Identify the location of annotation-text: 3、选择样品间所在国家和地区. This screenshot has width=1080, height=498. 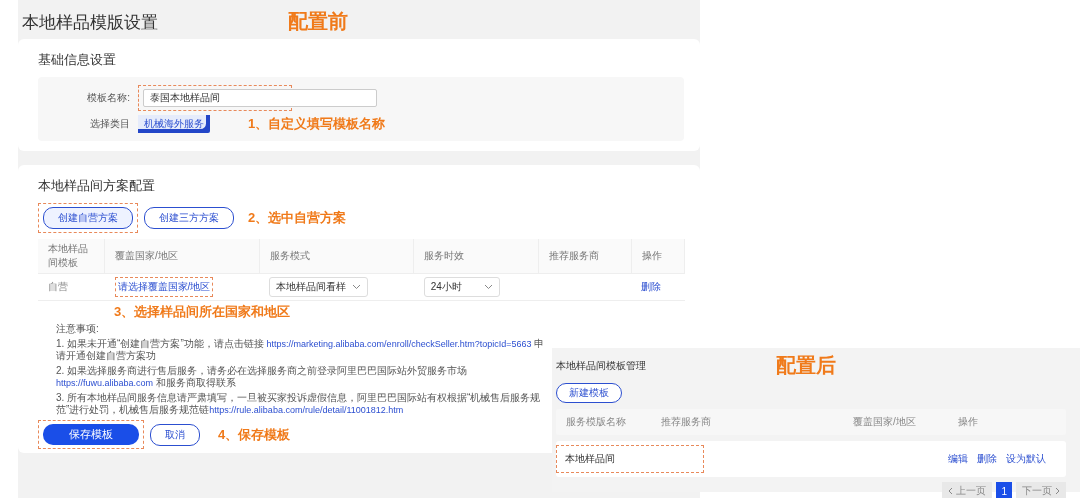
(202, 312).